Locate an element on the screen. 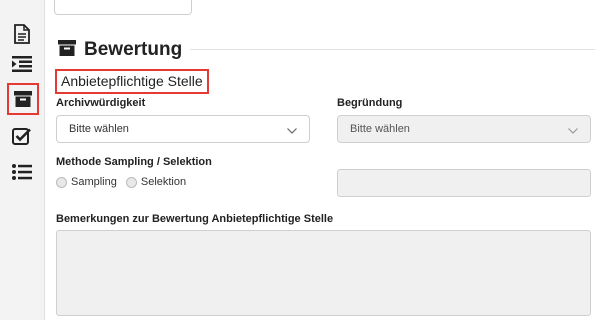 The image size is (604, 320). selektion-radio is located at coordinates (131, 182).